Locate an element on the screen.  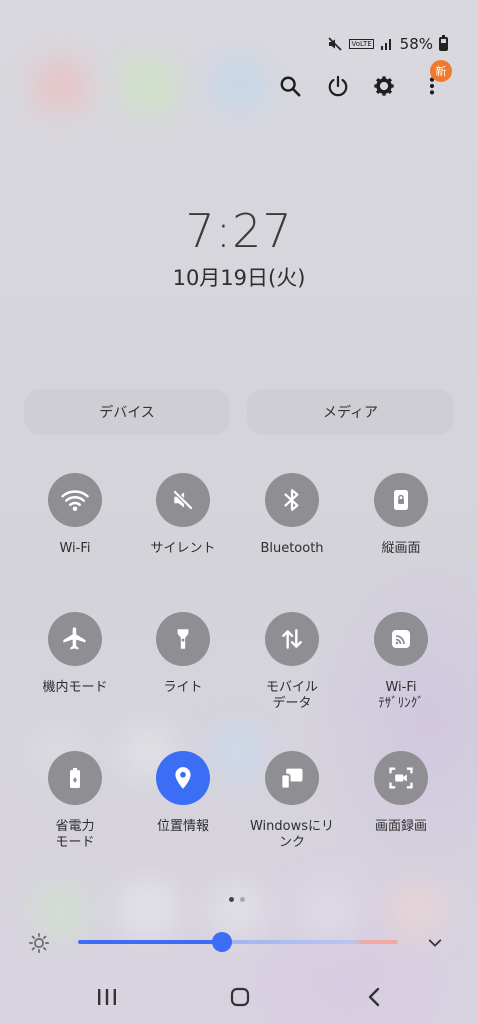
tile-label: 画面録画 is located at coordinates (400, 826).